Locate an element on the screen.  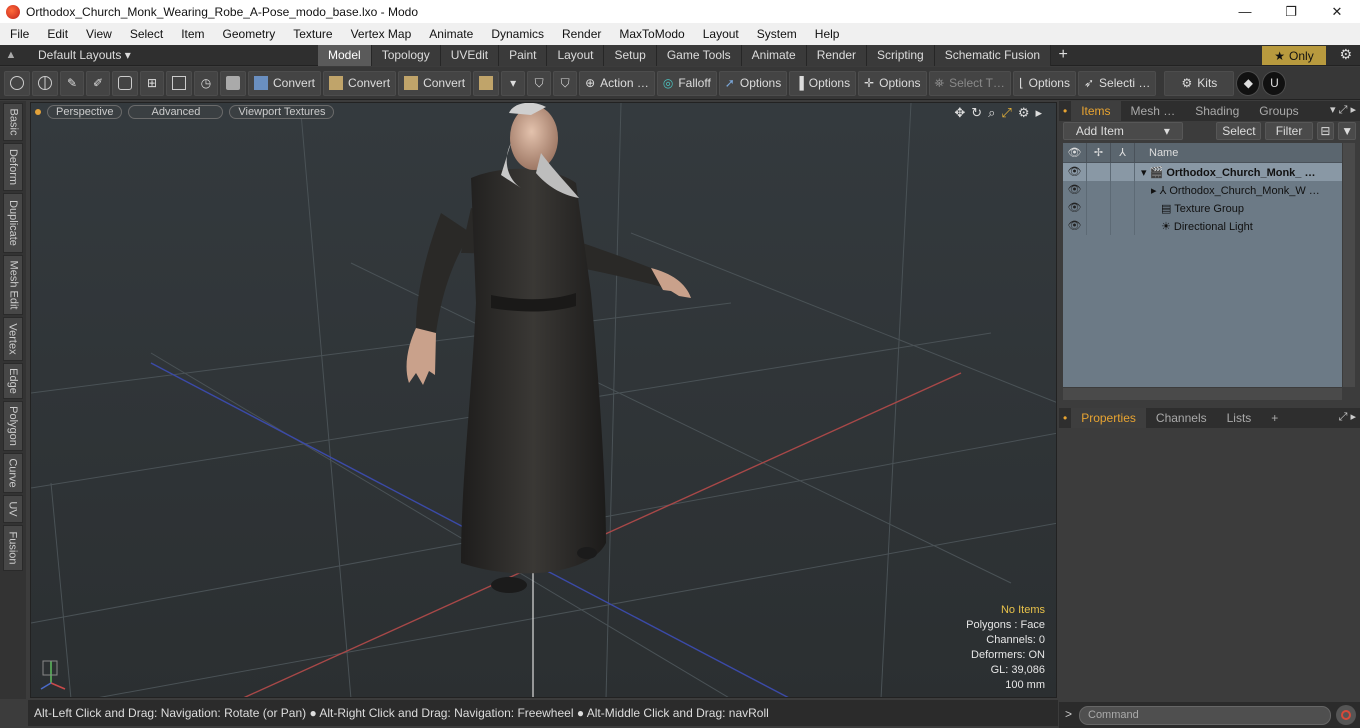
convert-button-3: Convert is located at coordinates (435, 83).